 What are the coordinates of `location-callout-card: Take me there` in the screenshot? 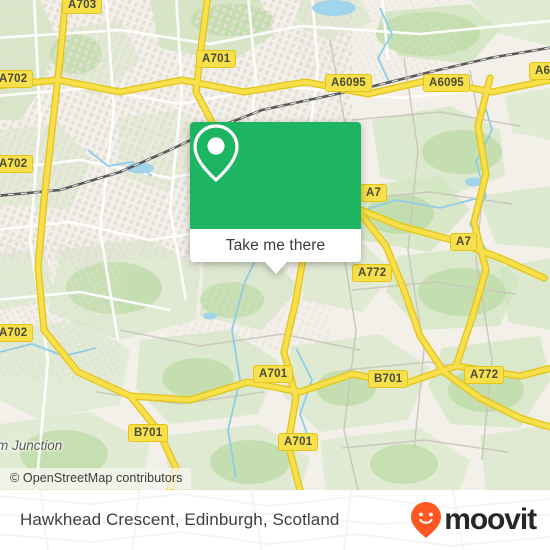 It's located at (275, 198).